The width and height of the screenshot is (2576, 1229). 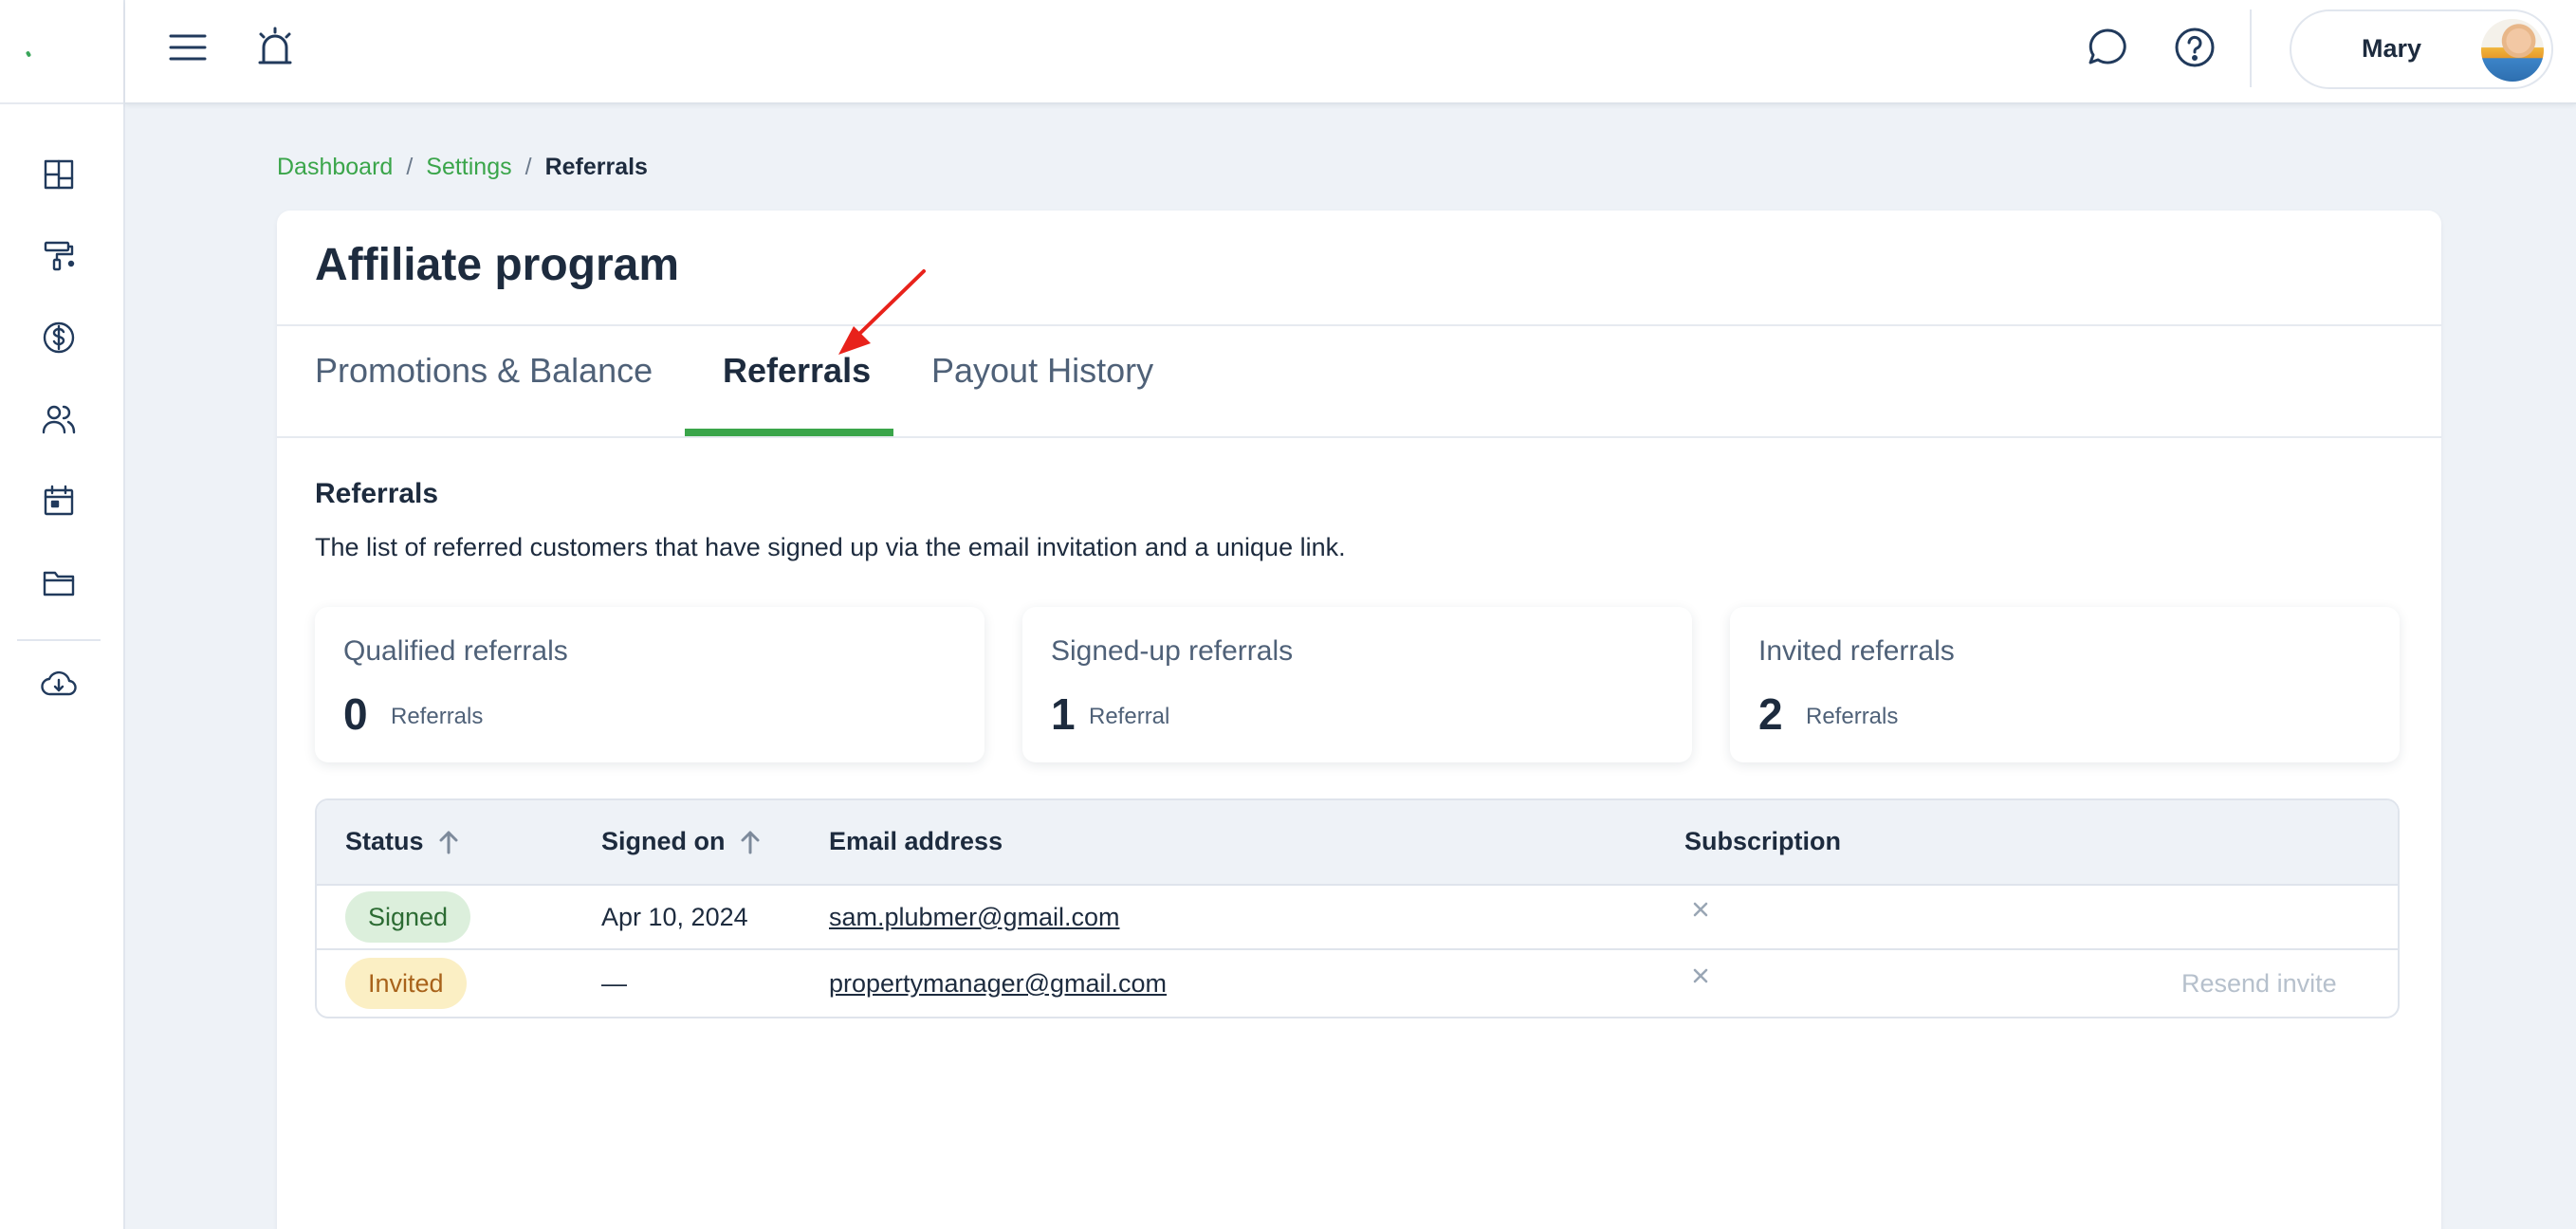 I want to click on stat-value: 1, so click(x=1063, y=714).